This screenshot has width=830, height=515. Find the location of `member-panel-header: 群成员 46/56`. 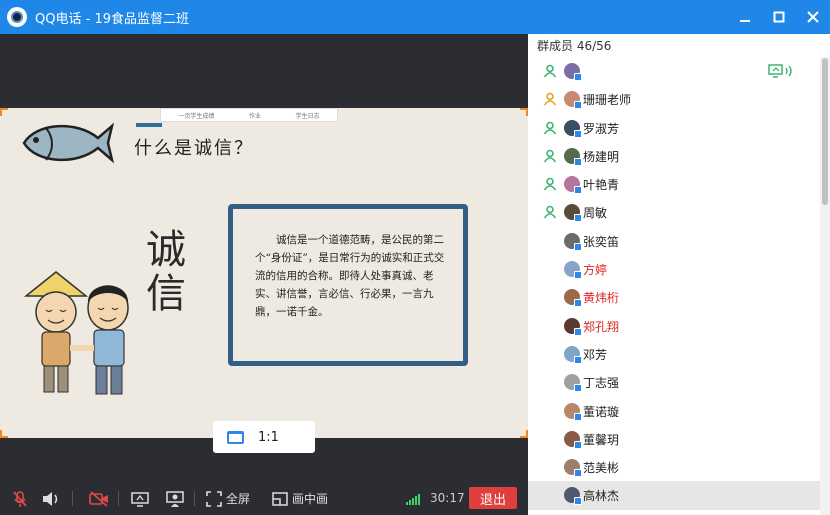

member-panel-header: 群成员 46/56 is located at coordinates (574, 45).